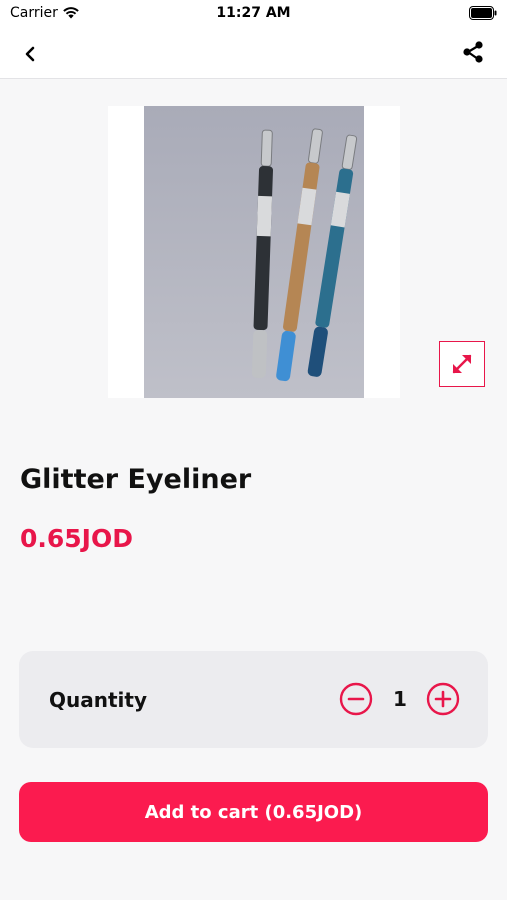 The image size is (507, 900). What do you see at coordinates (76, 538) in the screenshot?
I see `product-price: 0.65JOD` at bounding box center [76, 538].